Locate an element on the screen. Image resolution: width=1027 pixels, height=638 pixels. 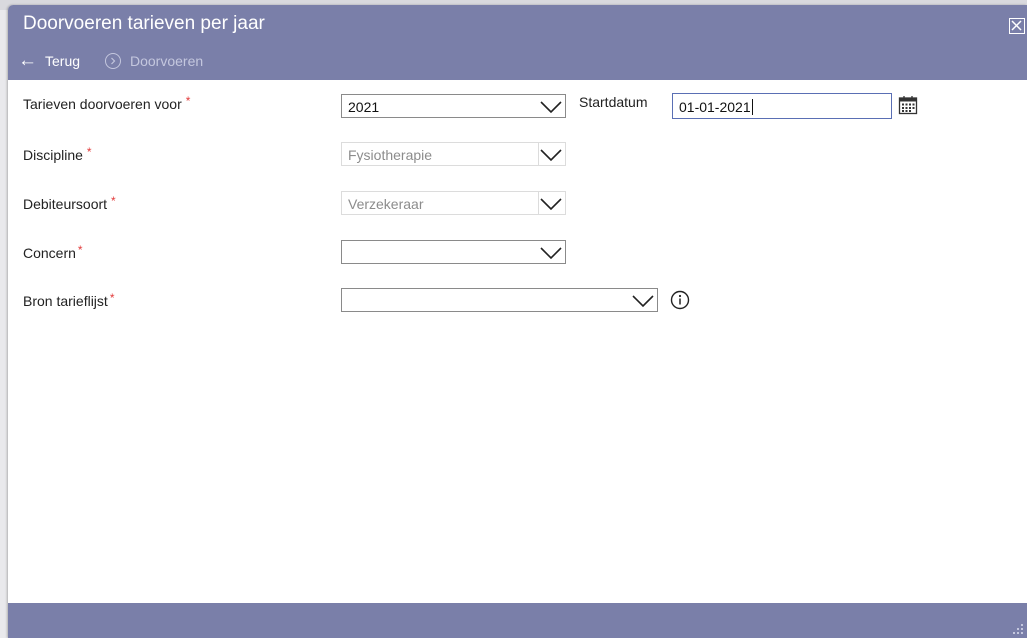
info-icon is located at coordinates (680, 300).